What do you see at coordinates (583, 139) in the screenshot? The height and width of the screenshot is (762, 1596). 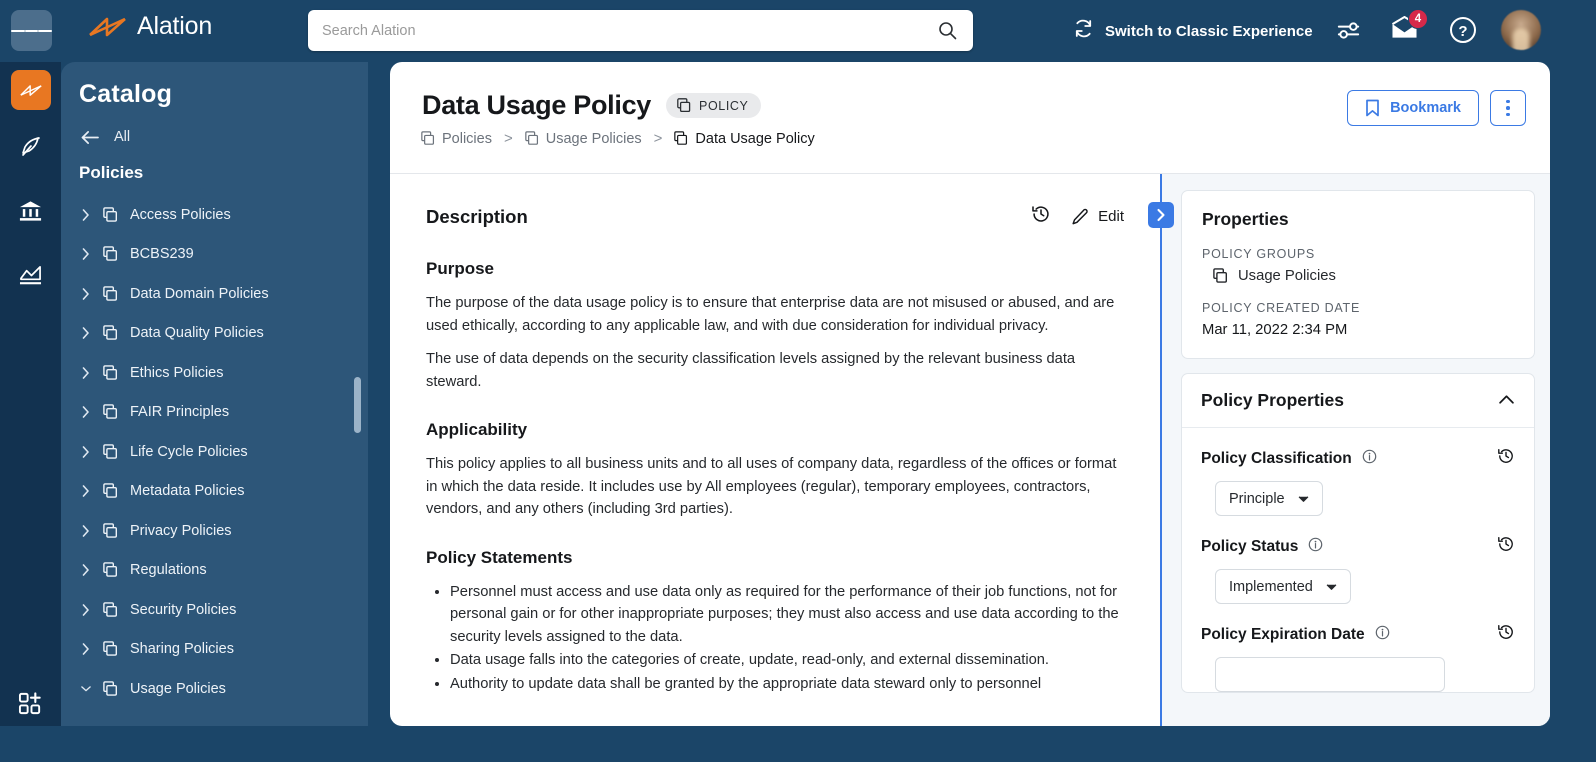 I see `breadcrumb-item-usage-policies: Usage Policies` at bounding box center [583, 139].